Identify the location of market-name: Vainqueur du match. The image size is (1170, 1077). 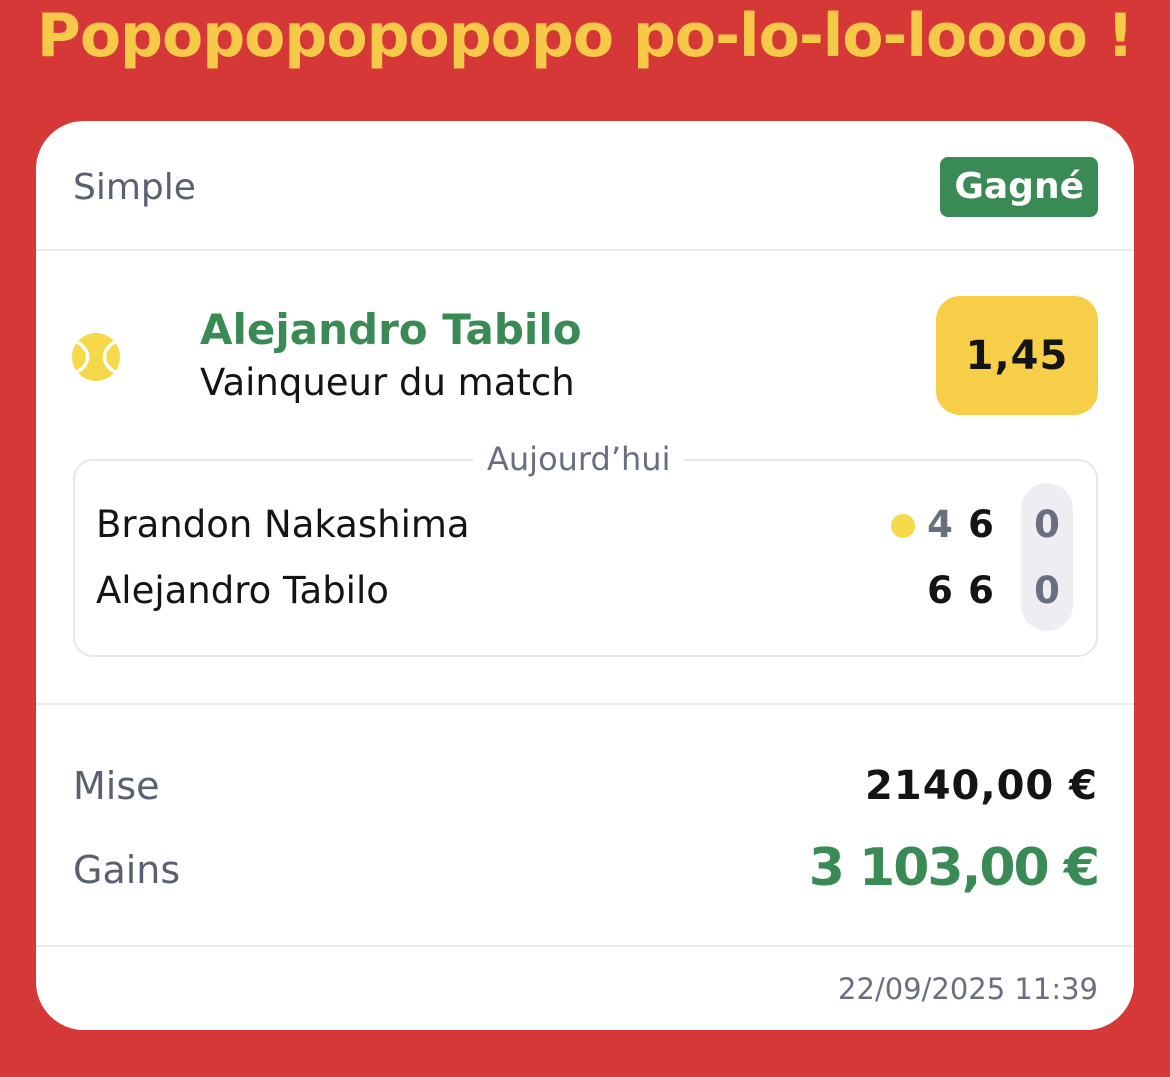
(387, 382).